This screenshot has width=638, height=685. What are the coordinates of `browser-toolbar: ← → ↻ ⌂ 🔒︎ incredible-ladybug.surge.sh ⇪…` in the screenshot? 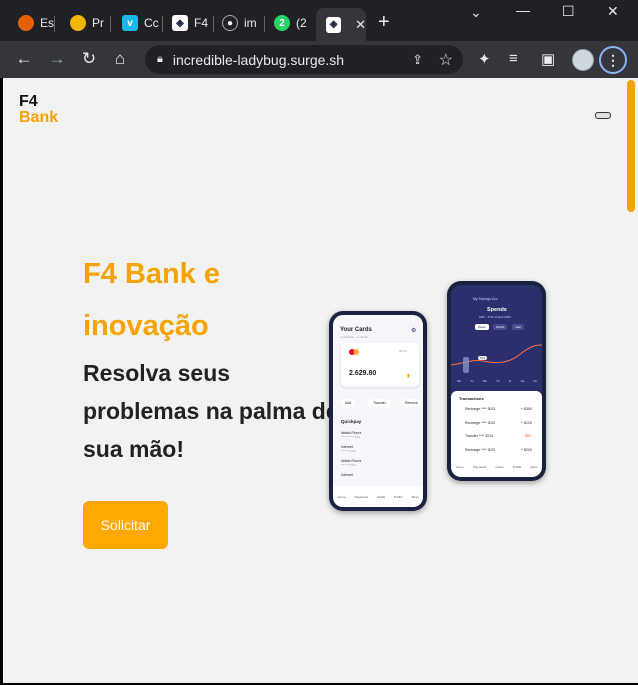 It's located at (319, 59).